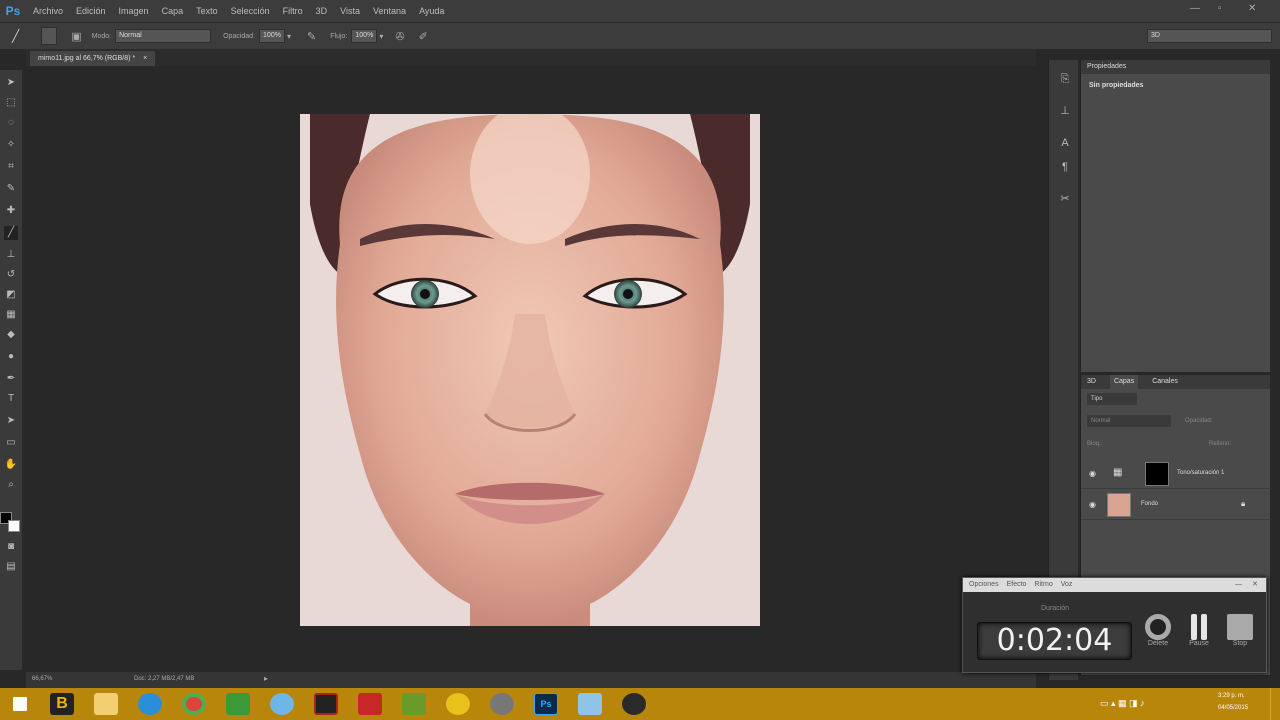 The height and width of the screenshot is (720, 1280). Describe the element at coordinates (414, 704) in the screenshot. I see `taskbar-green-app` at that location.